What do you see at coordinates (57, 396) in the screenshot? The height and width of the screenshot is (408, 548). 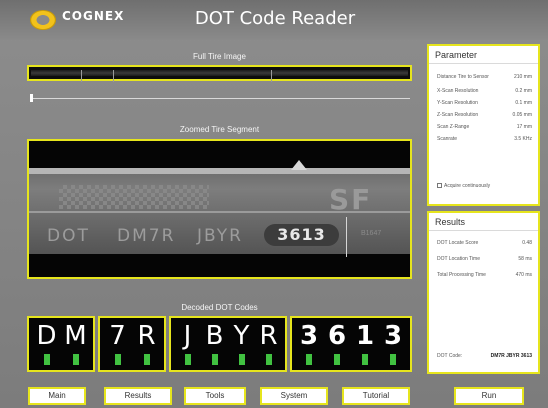 I see `main-button: Main` at bounding box center [57, 396].